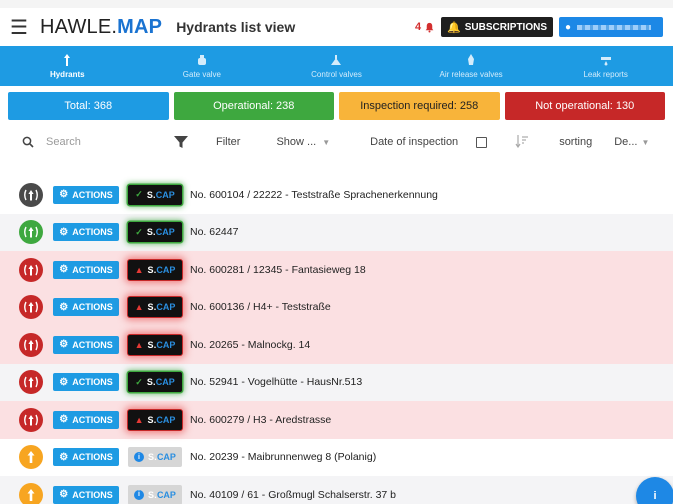 Image resolution: width=673 pixels, height=504 pixels. What do you see at coordinates (471, 66) in the screenshot?
I see `tab-air-release-valves: Air release valves` at bounding box center [471, 66].